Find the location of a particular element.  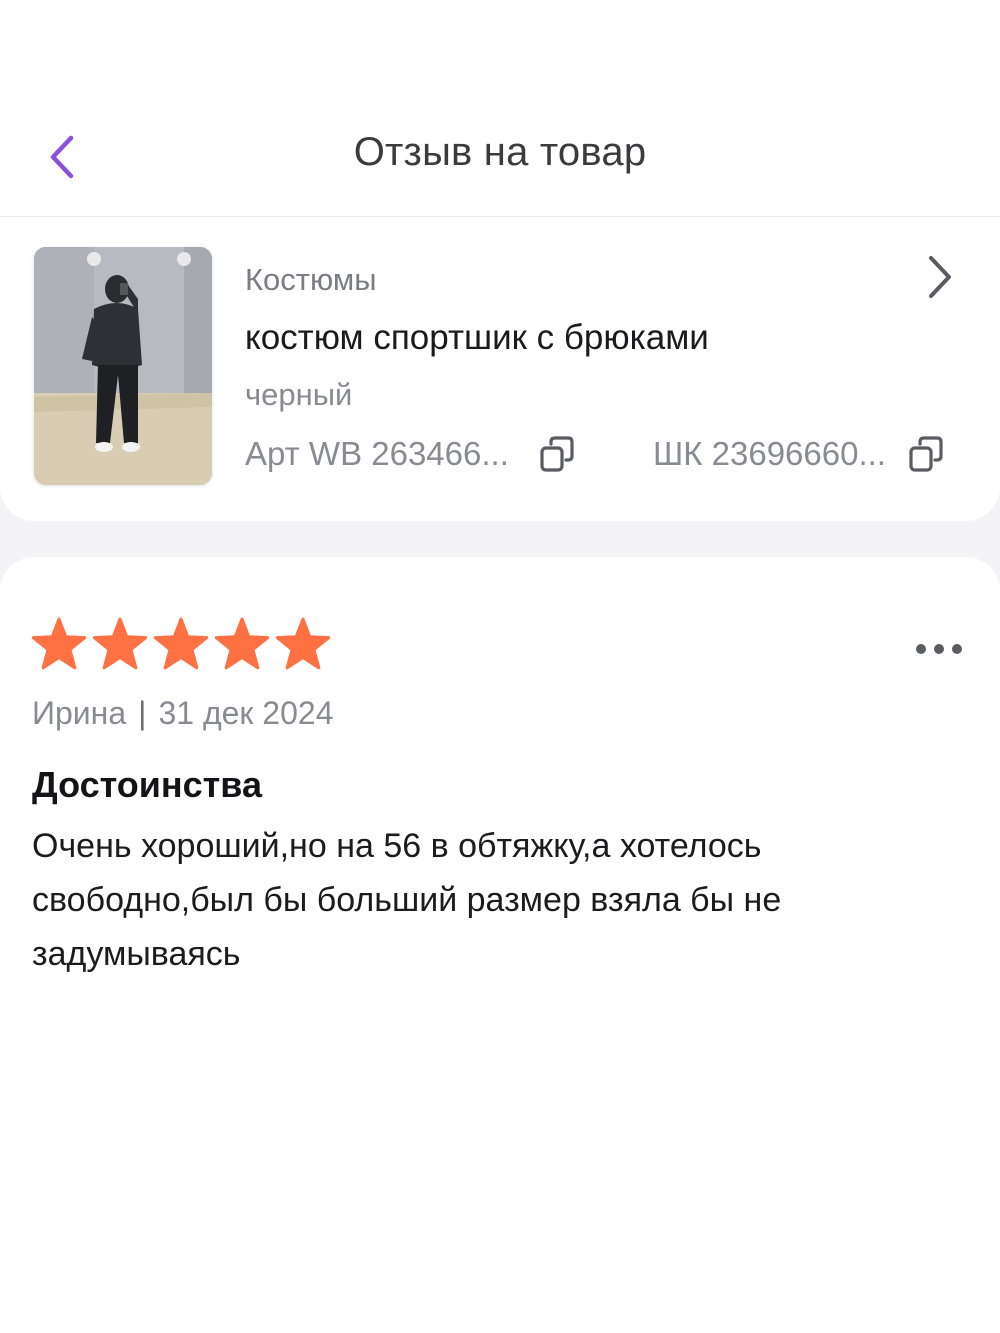

more-dots-icon is located at coordinates (939, 649).